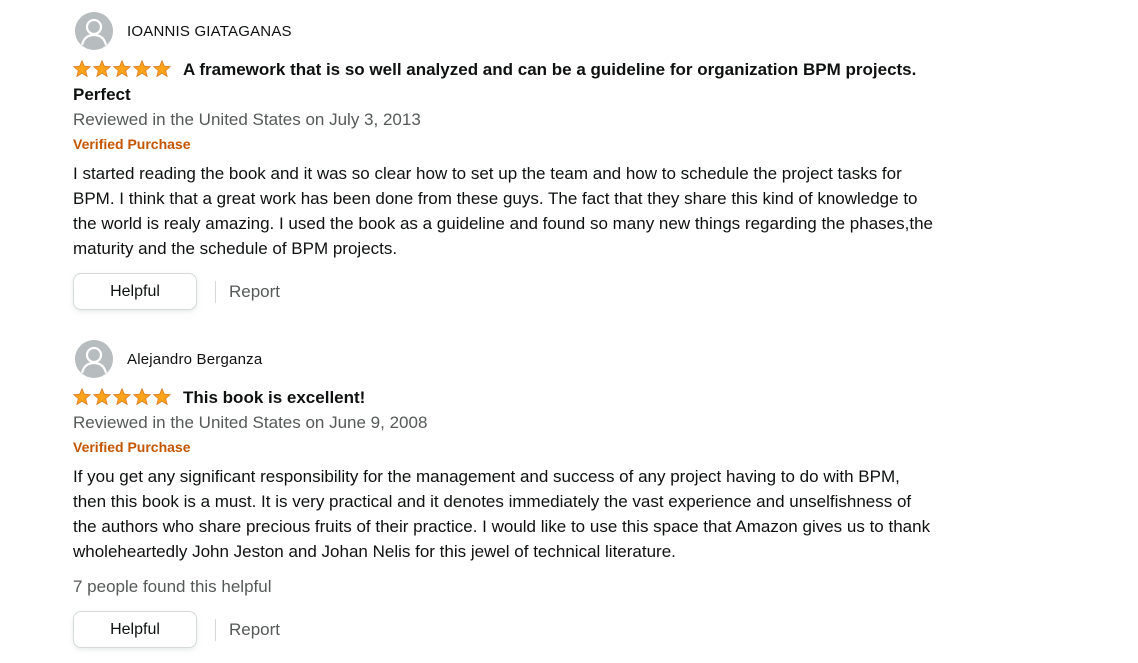  What do you see at coordinates (209, 31) in the screenshot?
I see `reviewer-name: IOANNIS GIATAGANAS` at bounding box center [209, 31].